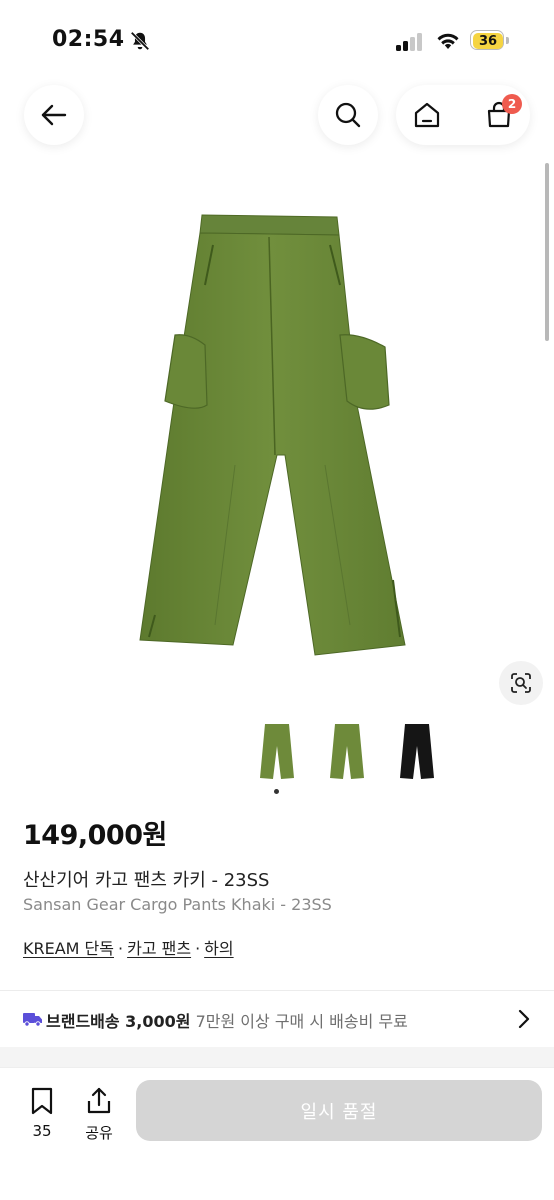 This screenshot has height=1200, width=554. I want to click on product-price: 149,000원, so click(95, 835).